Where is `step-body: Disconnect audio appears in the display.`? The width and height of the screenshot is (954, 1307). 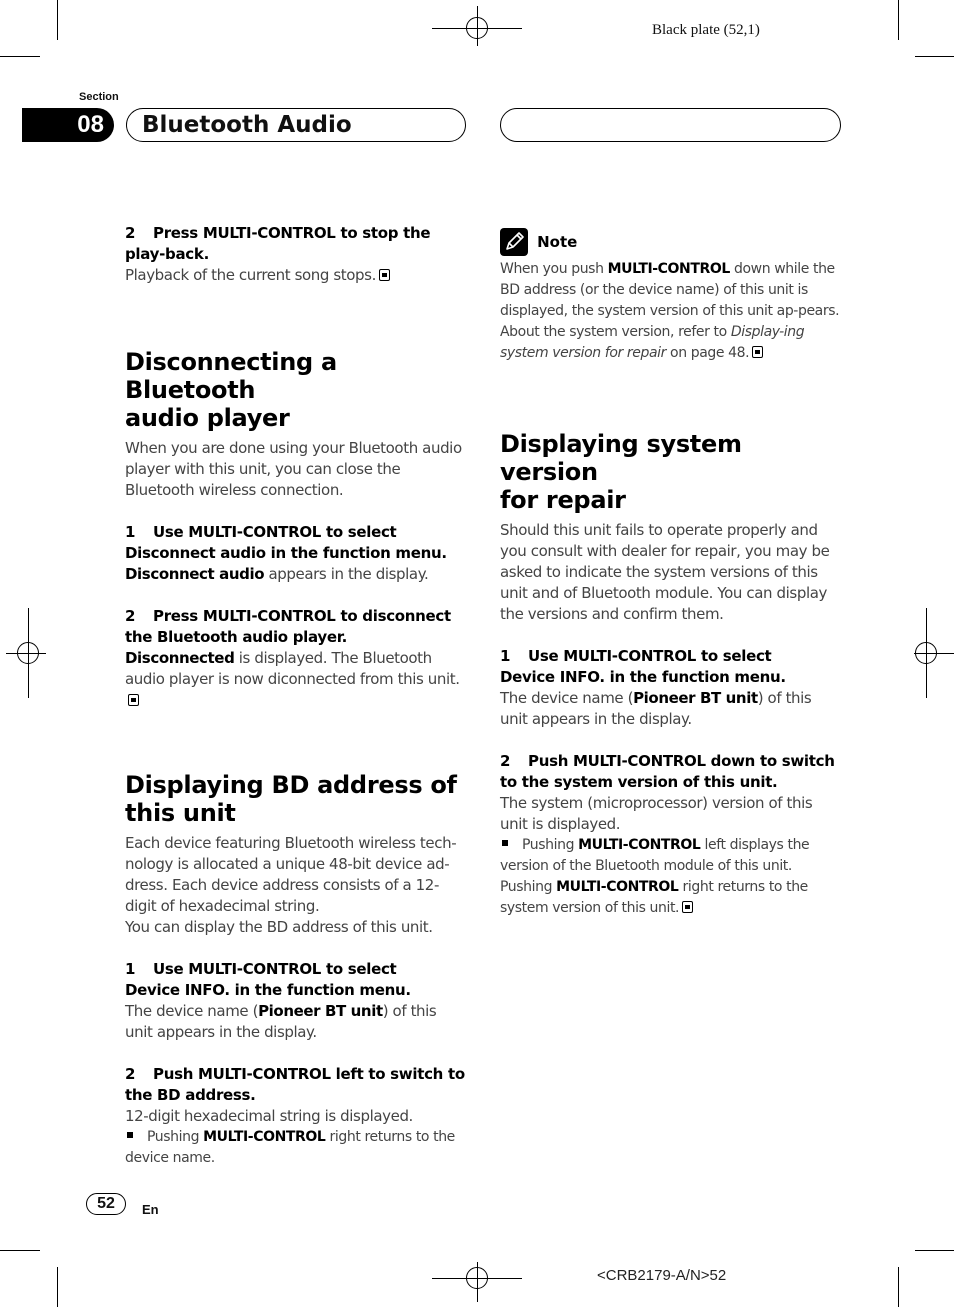 step-body: Disconnect audio appears in the display. is located at coordinates (277, 574).